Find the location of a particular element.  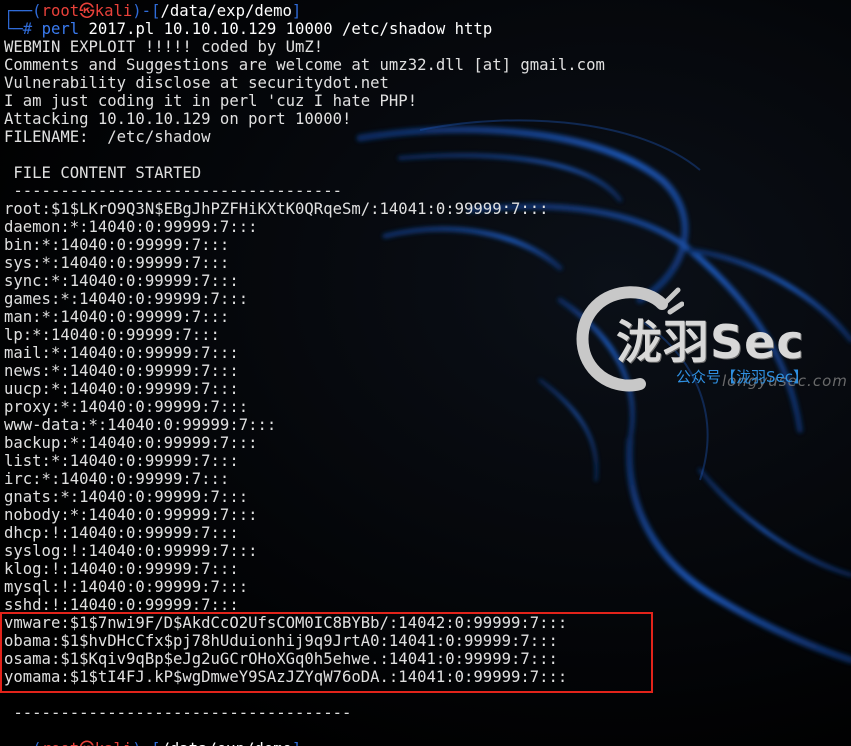

header-line: FILENAME: /etc/shadow is located at coordinates (107, 137).